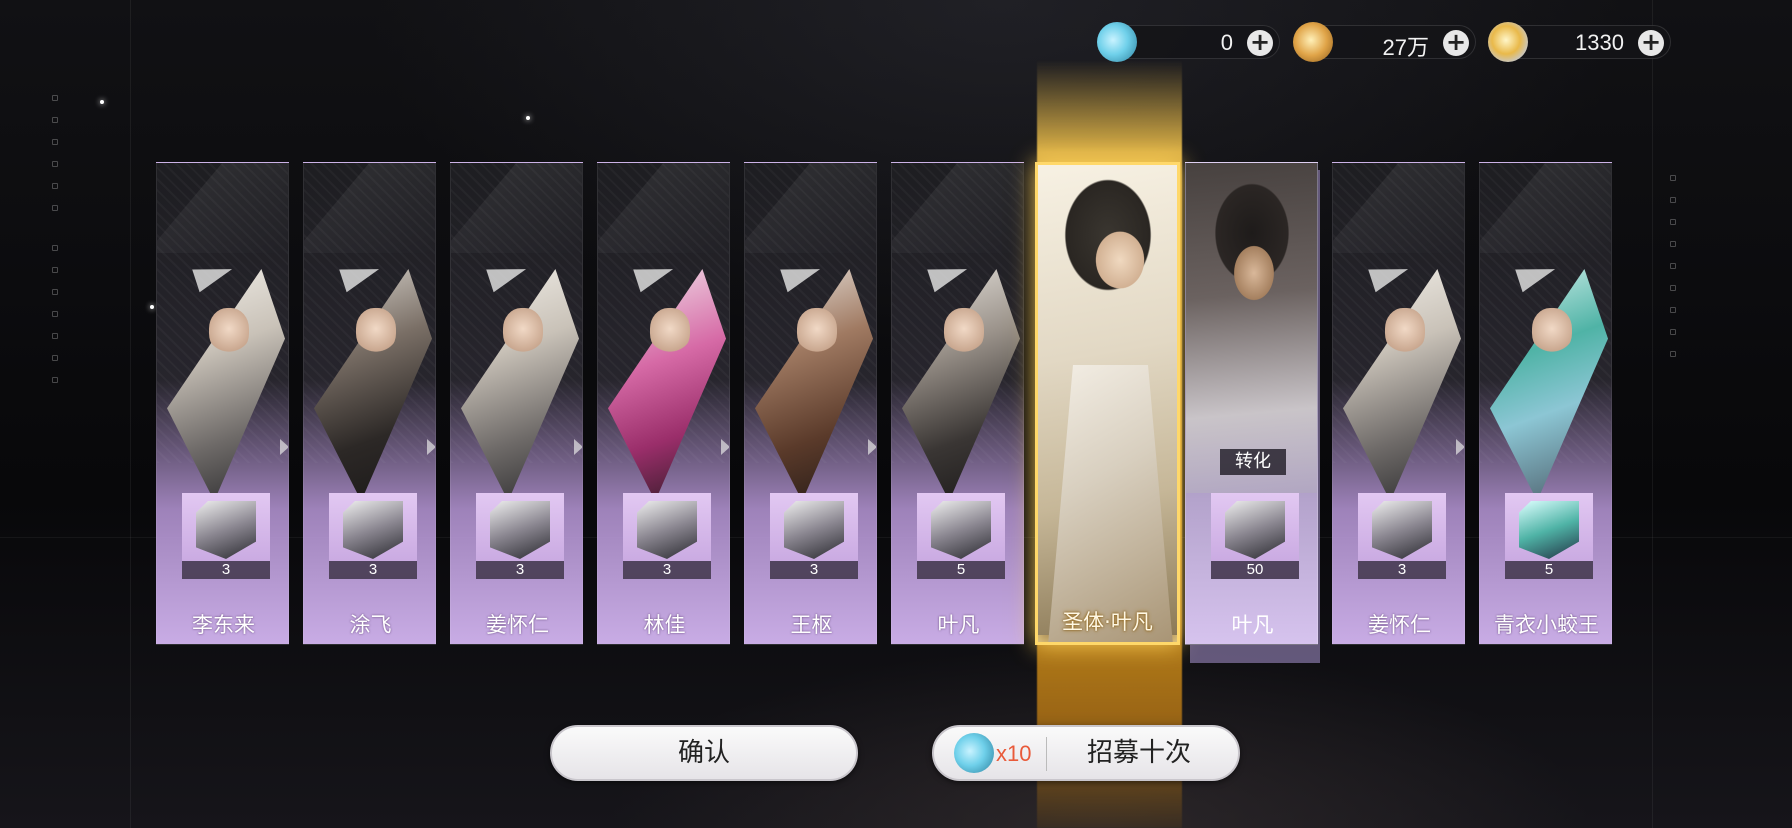 This screenshot has height=828, width=1792. Describe the element at coordinates (369, 403) in the screenshot. I see `hero-card: 3 涂飞` at that location.